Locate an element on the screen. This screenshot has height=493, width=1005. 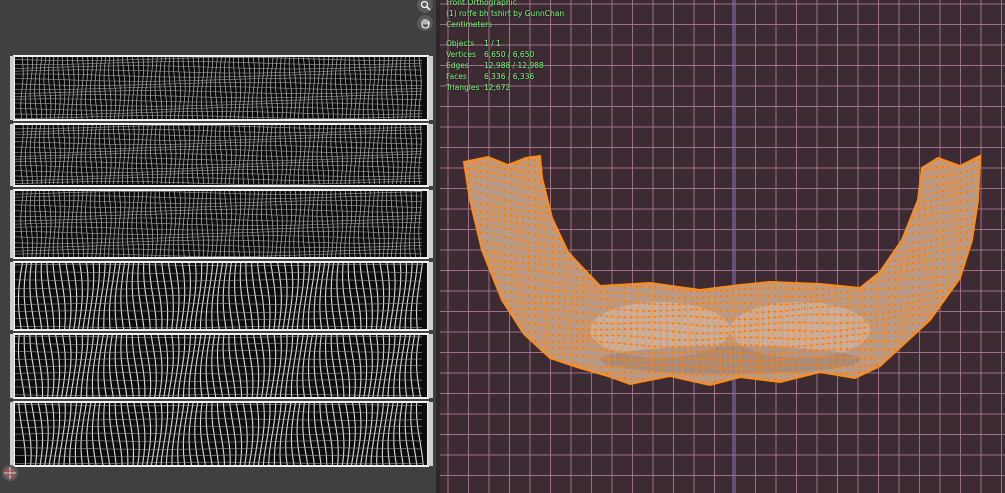
stat-edges: Edges 12,988 / 12,988 is located at coordinates (495, 65).